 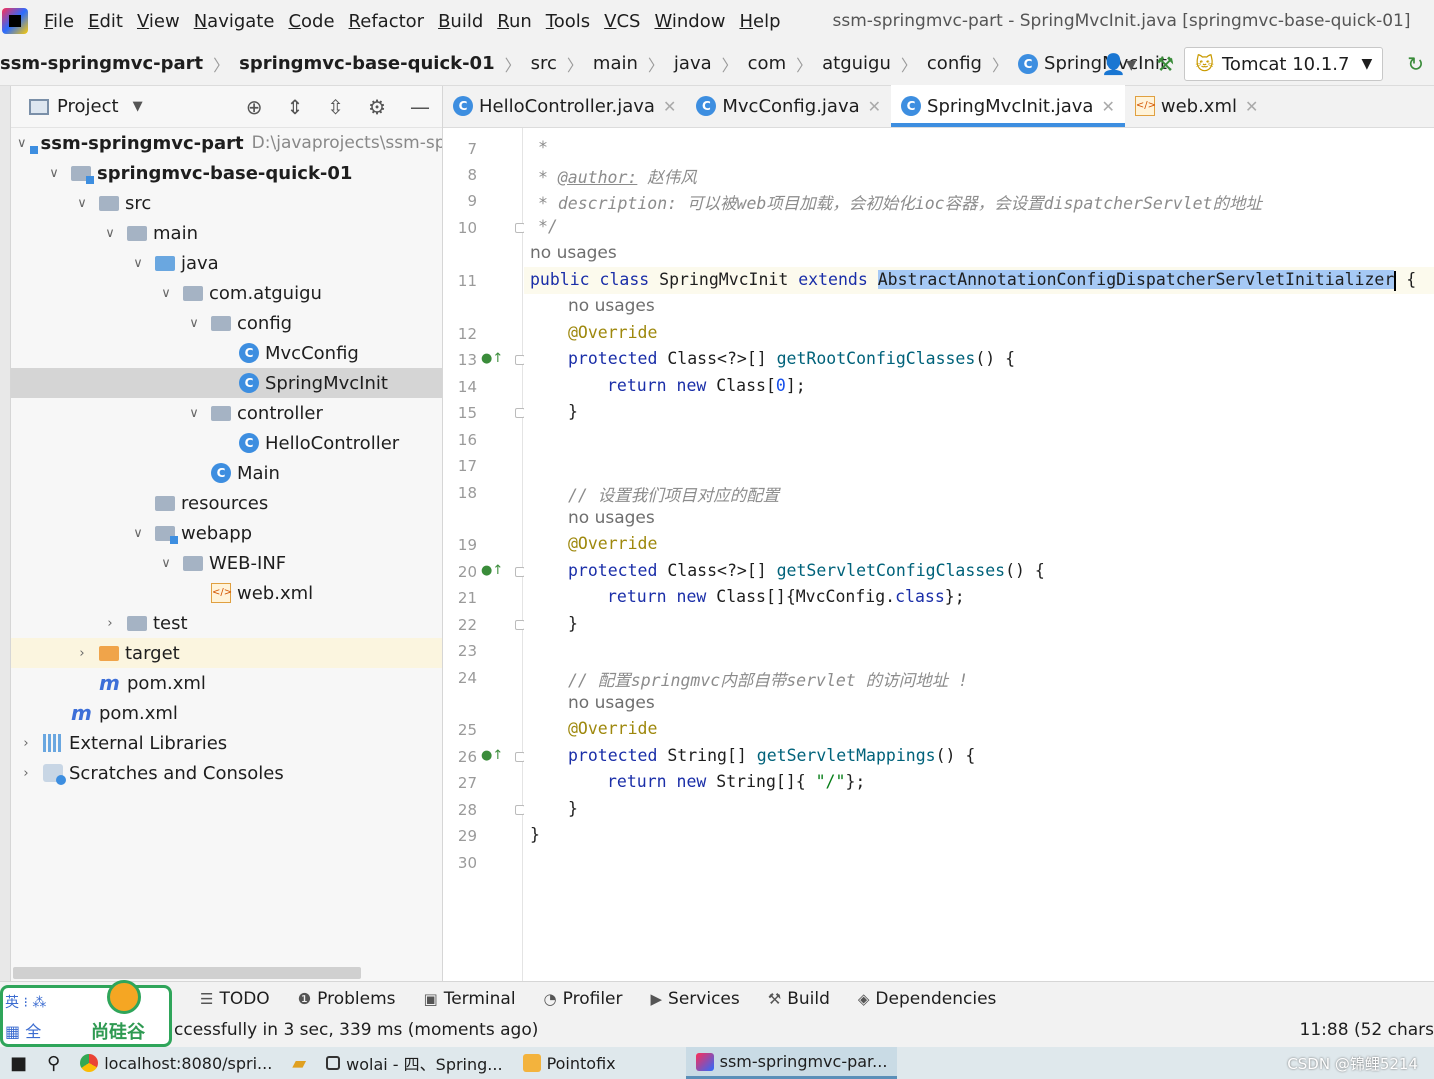 I want to click on tree-item-resources: resources, so click(x=226, y=503).